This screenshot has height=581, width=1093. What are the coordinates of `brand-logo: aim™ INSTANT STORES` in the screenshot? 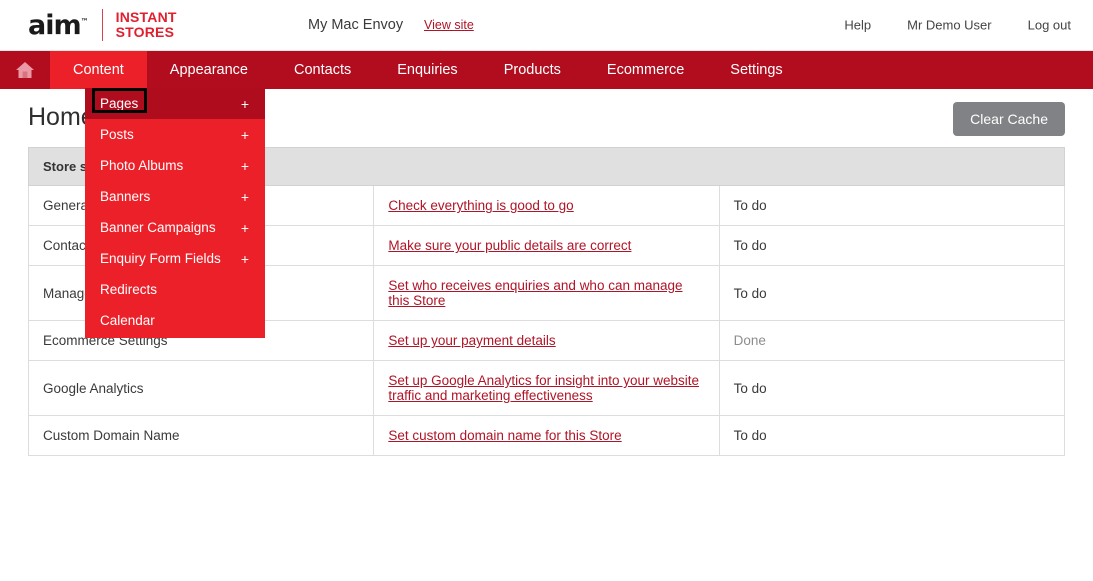 It's located at (102, 25).